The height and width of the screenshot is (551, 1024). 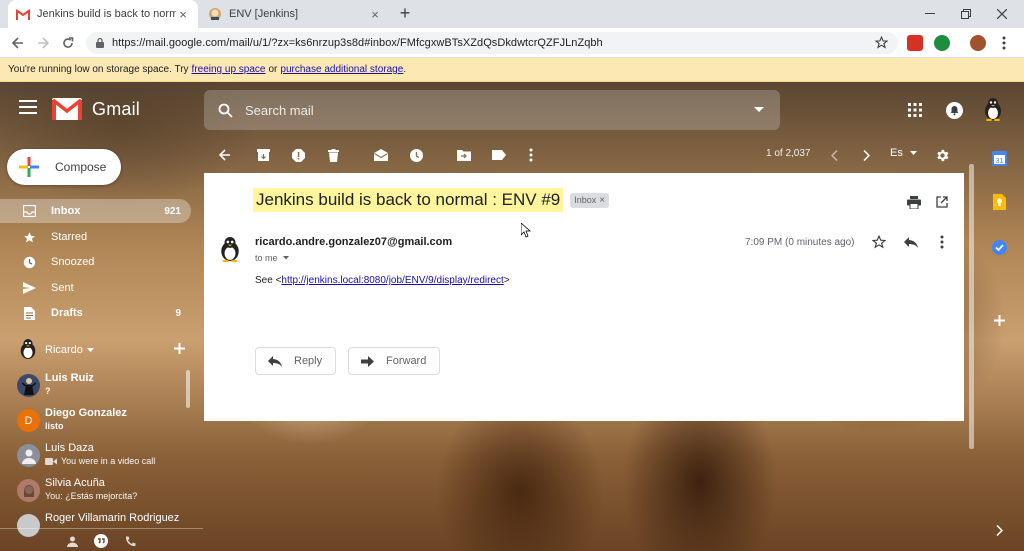 What do you see at coordinates (788, 153) in the screenshot?
I see `pagination-text: 1 of 2,037` at bounding box center [788, 153].